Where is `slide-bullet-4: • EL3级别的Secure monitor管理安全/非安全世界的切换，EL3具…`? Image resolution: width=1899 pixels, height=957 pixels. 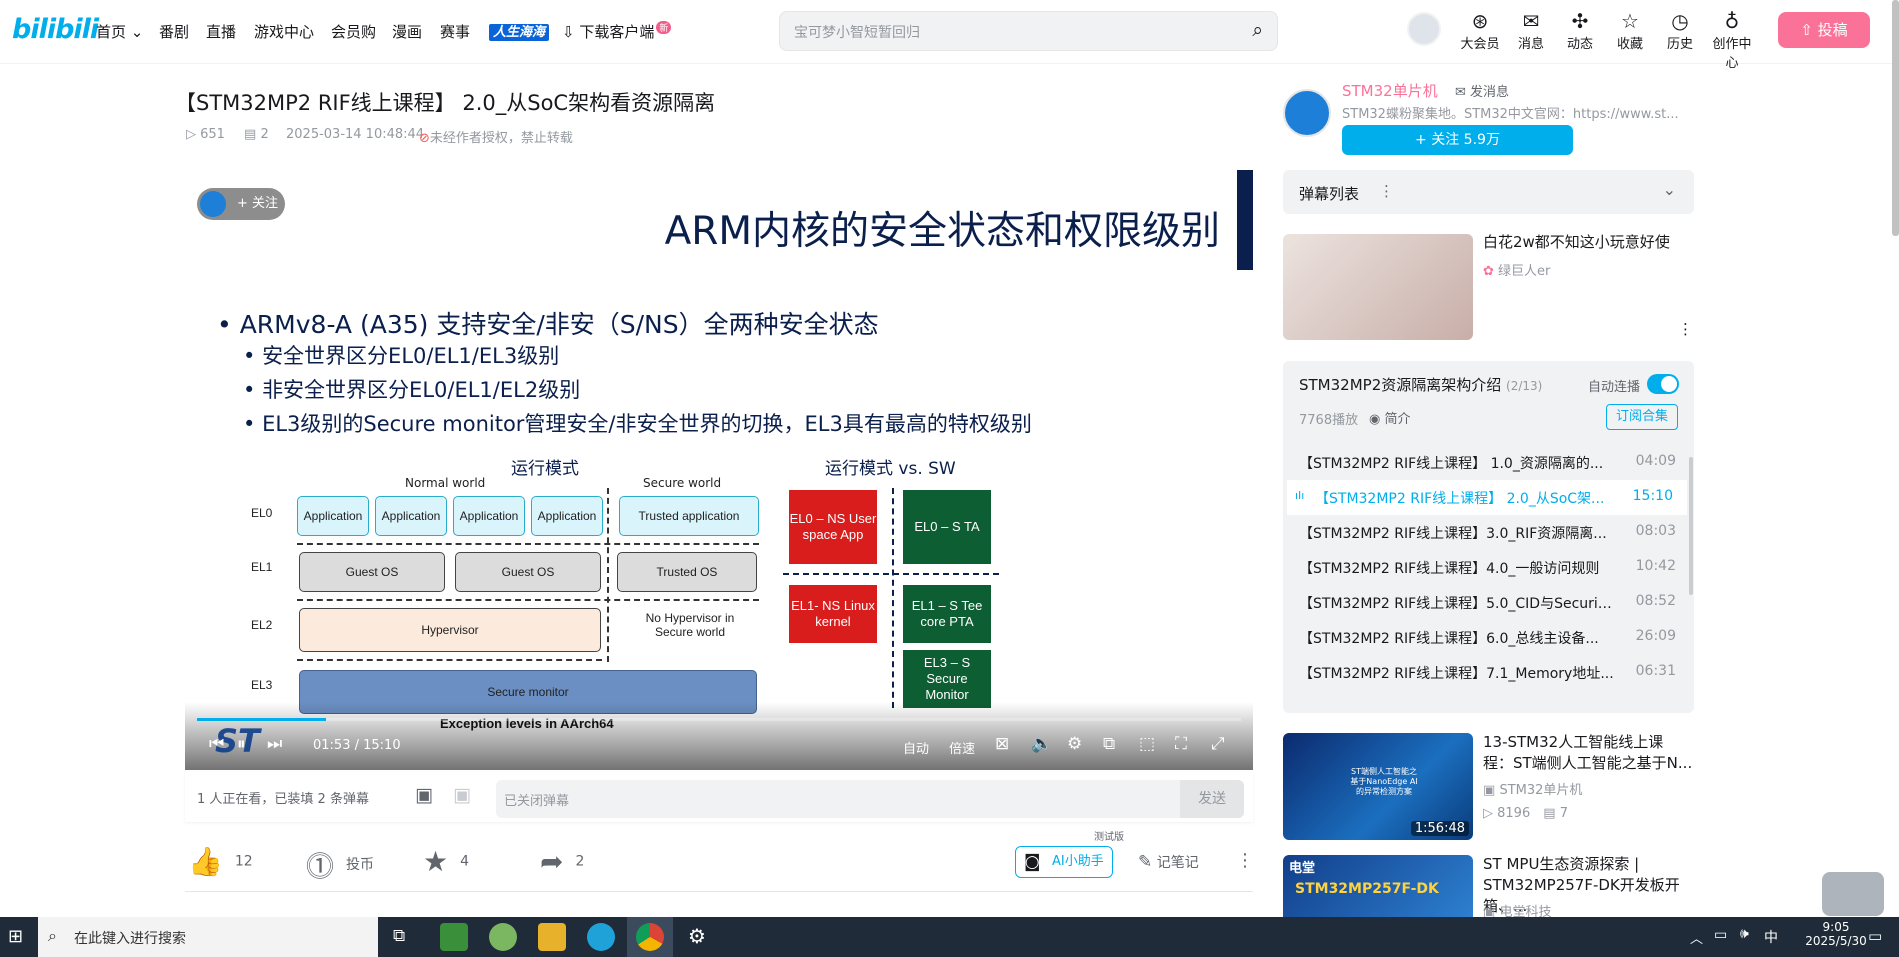
slide-bullet-4: • EL3级别的Secure monitor管理安全/非安全世界的切换，EL3具… is located at coordinates (637, 424).